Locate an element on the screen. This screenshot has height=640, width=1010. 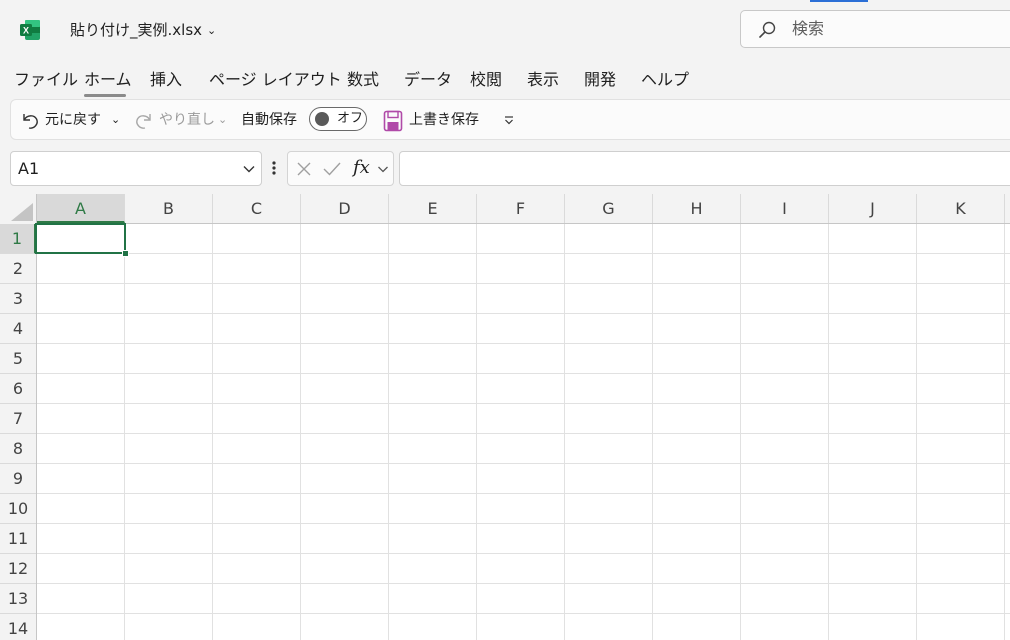
tab-home: ホーム is located at coordinates (108, 80).